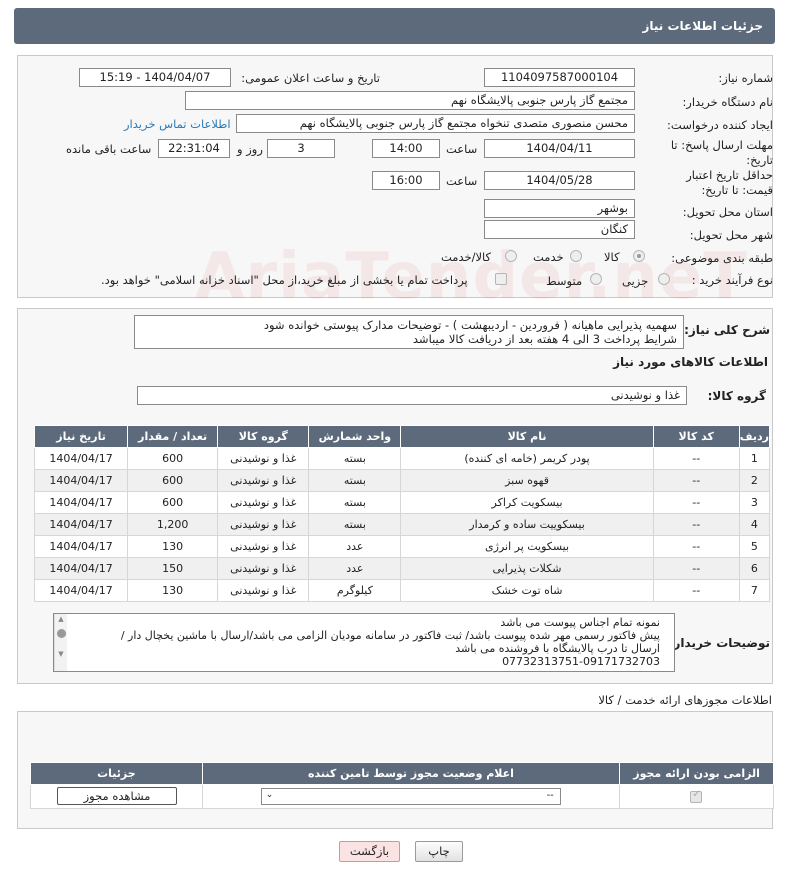  Describe the element at coordinates (559, 180) in the screenshot. I see `price-date-field: 1404/05/28` at that location.